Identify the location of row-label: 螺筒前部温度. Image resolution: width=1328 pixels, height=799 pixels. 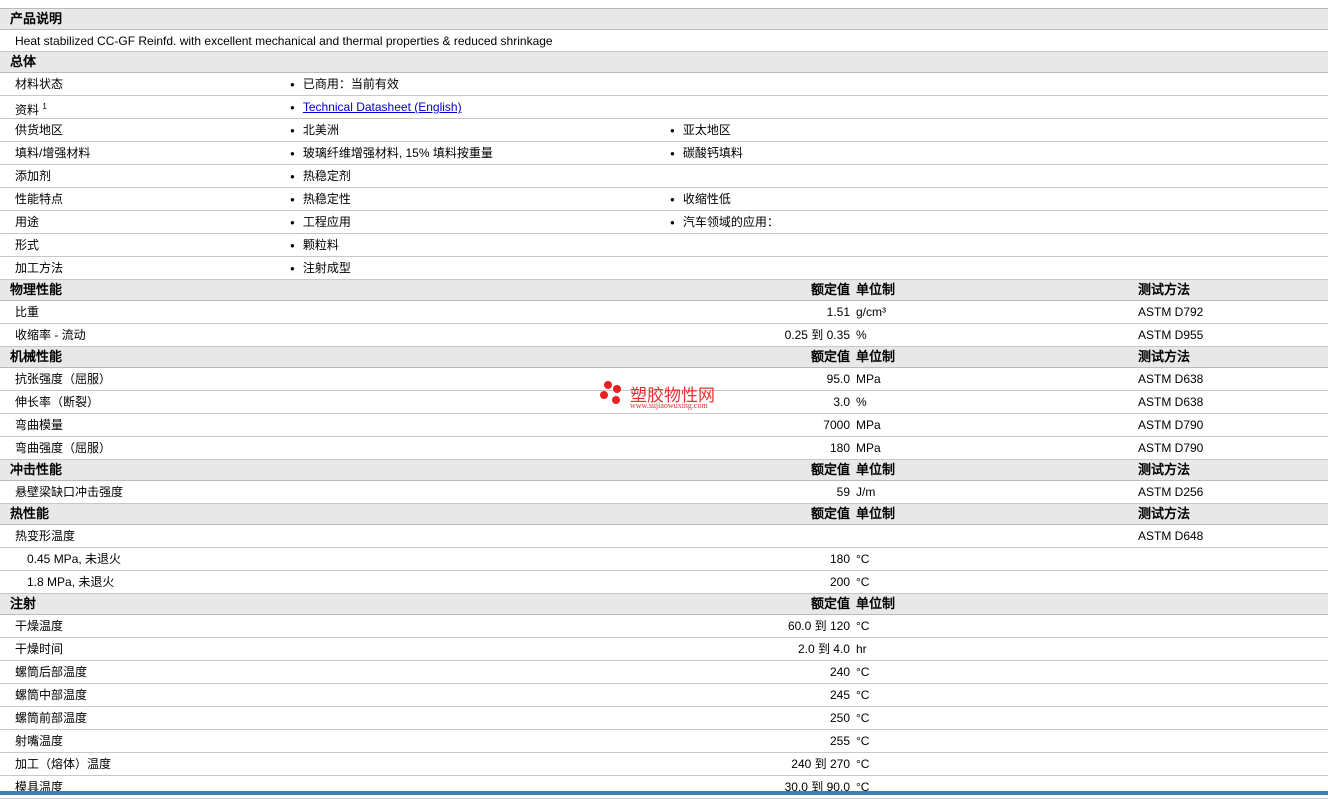
(51, 718).